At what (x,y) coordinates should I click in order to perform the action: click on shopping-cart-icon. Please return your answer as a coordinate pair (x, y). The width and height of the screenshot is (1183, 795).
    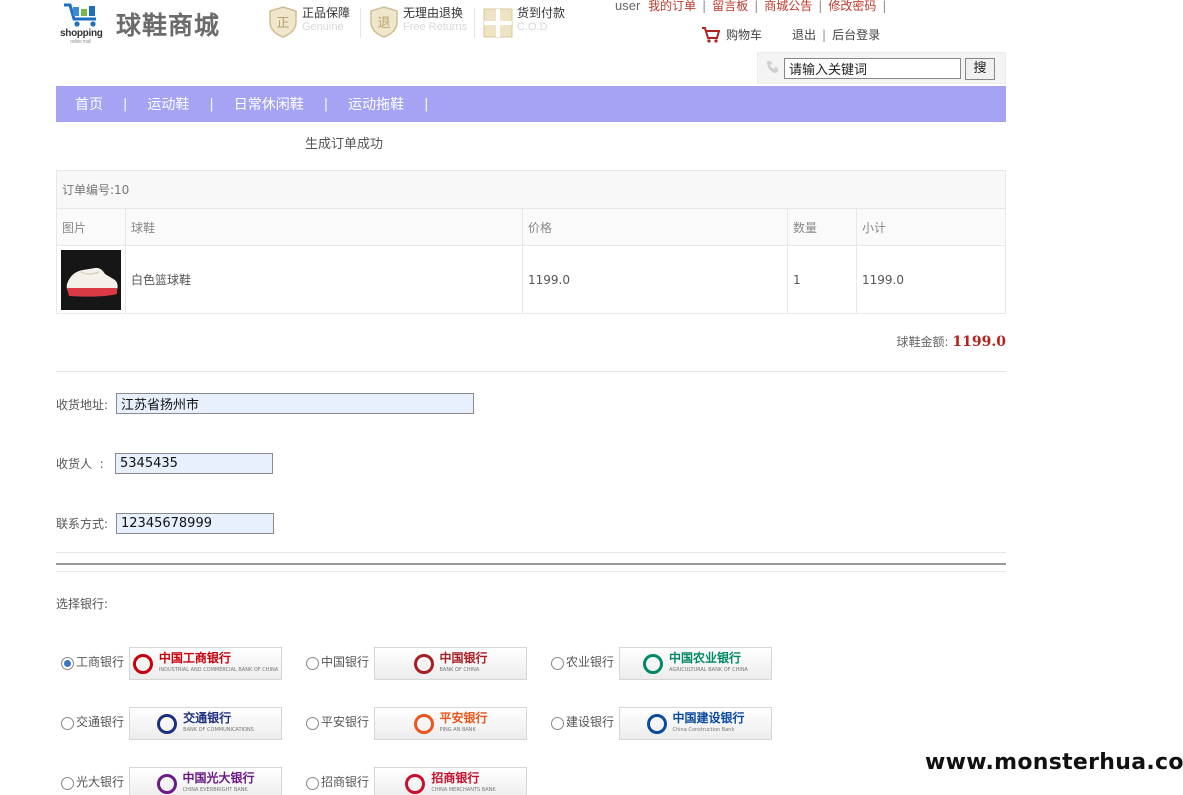
    Looking at the image, I should click on (711, 34).